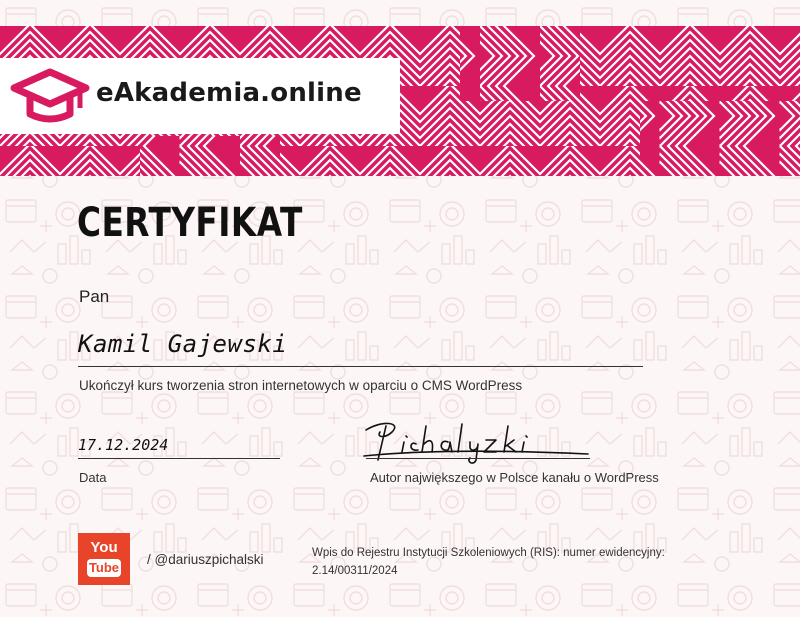 The height and width of the screenshot is (617, 800). I want to click on youtube-icon-you: You, so click(104, 547).